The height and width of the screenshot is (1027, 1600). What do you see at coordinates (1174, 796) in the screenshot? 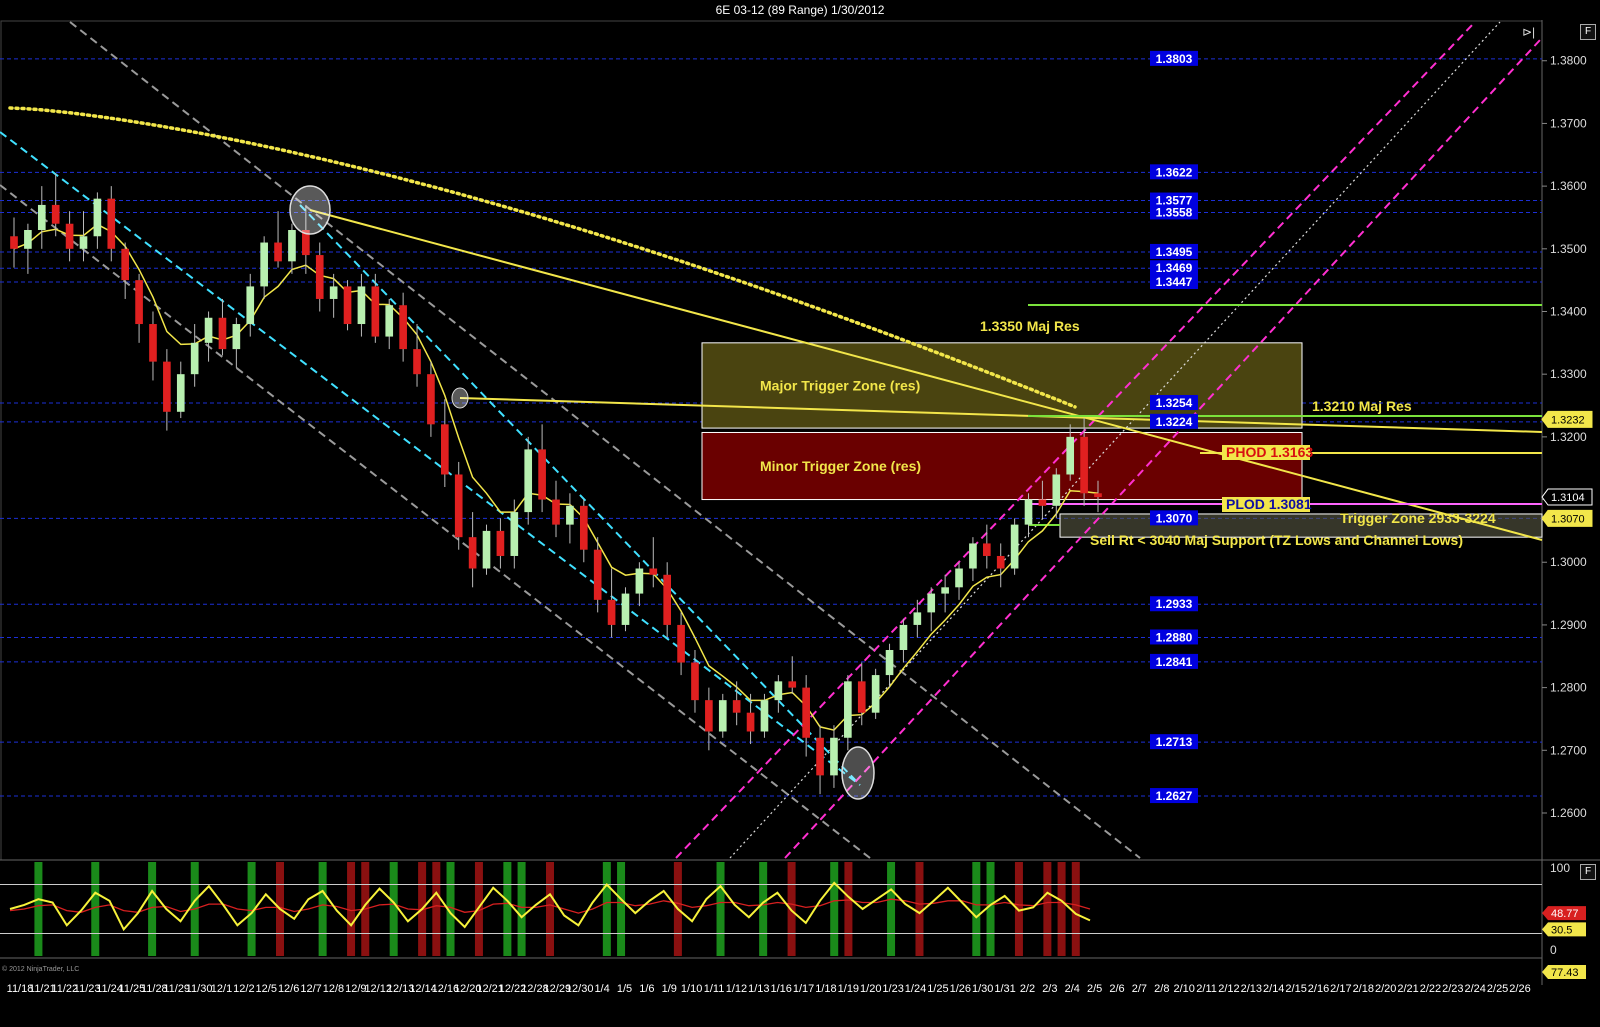
I see `level-label: 1.2627` at bounding box center [1174, 796].